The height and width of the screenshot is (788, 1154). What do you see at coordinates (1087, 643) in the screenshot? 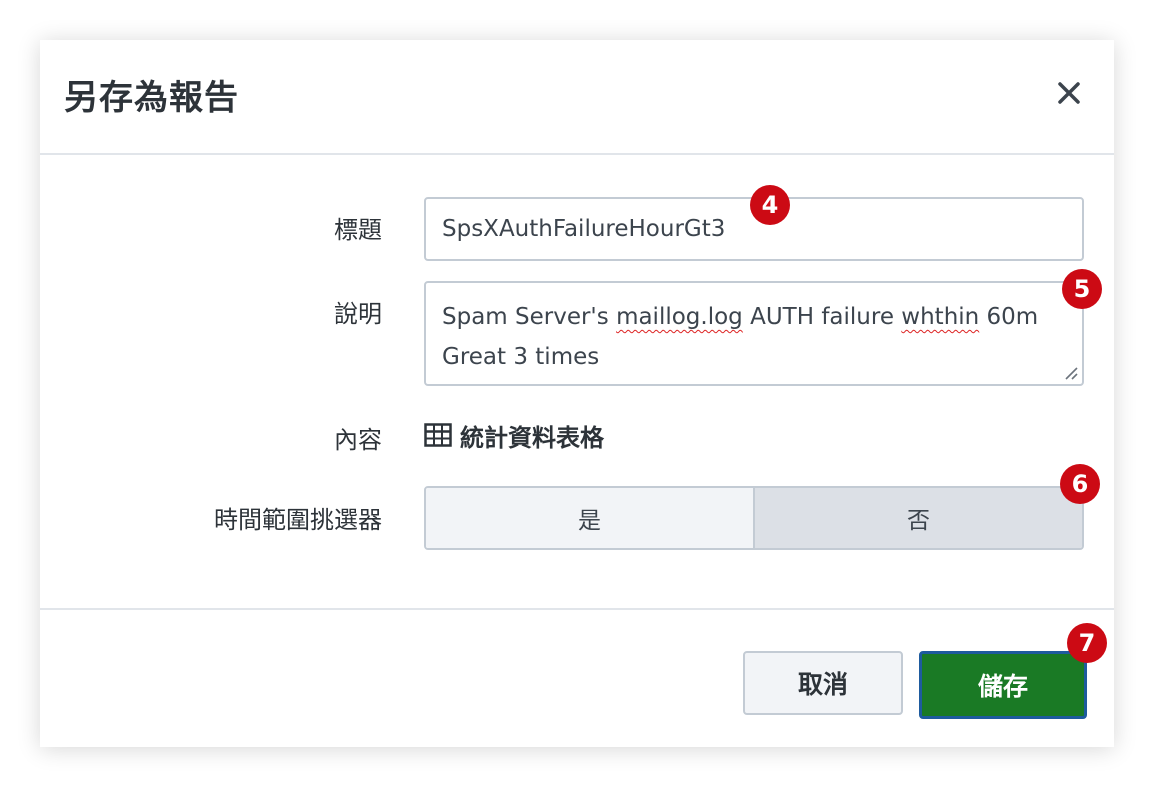
I see `annotation-badge-7: 7` at bounding box center [1087, 643].